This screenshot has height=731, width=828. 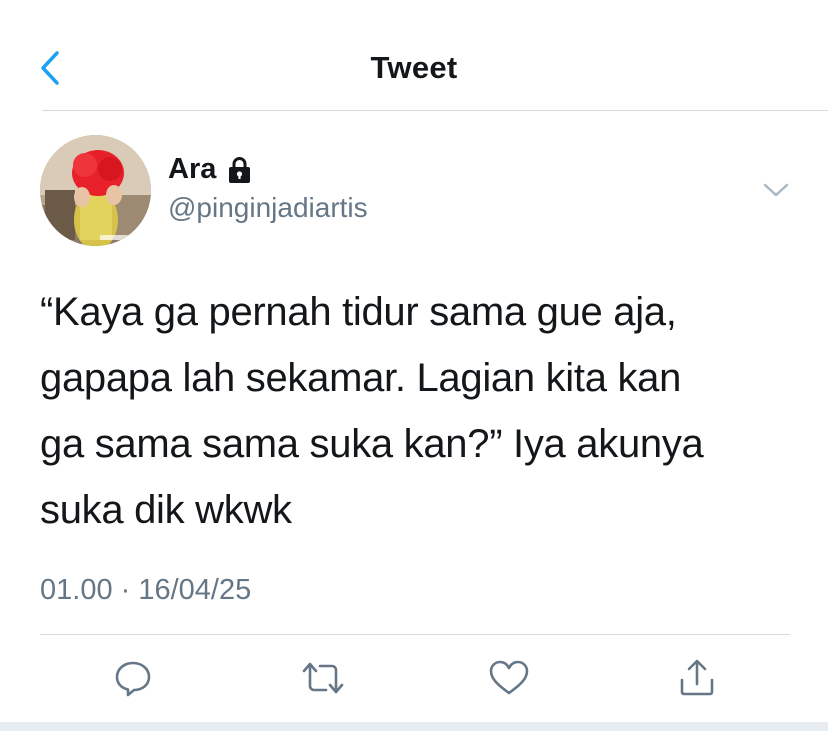 I want to click on retweet-icon, so click(x=323, y=678).